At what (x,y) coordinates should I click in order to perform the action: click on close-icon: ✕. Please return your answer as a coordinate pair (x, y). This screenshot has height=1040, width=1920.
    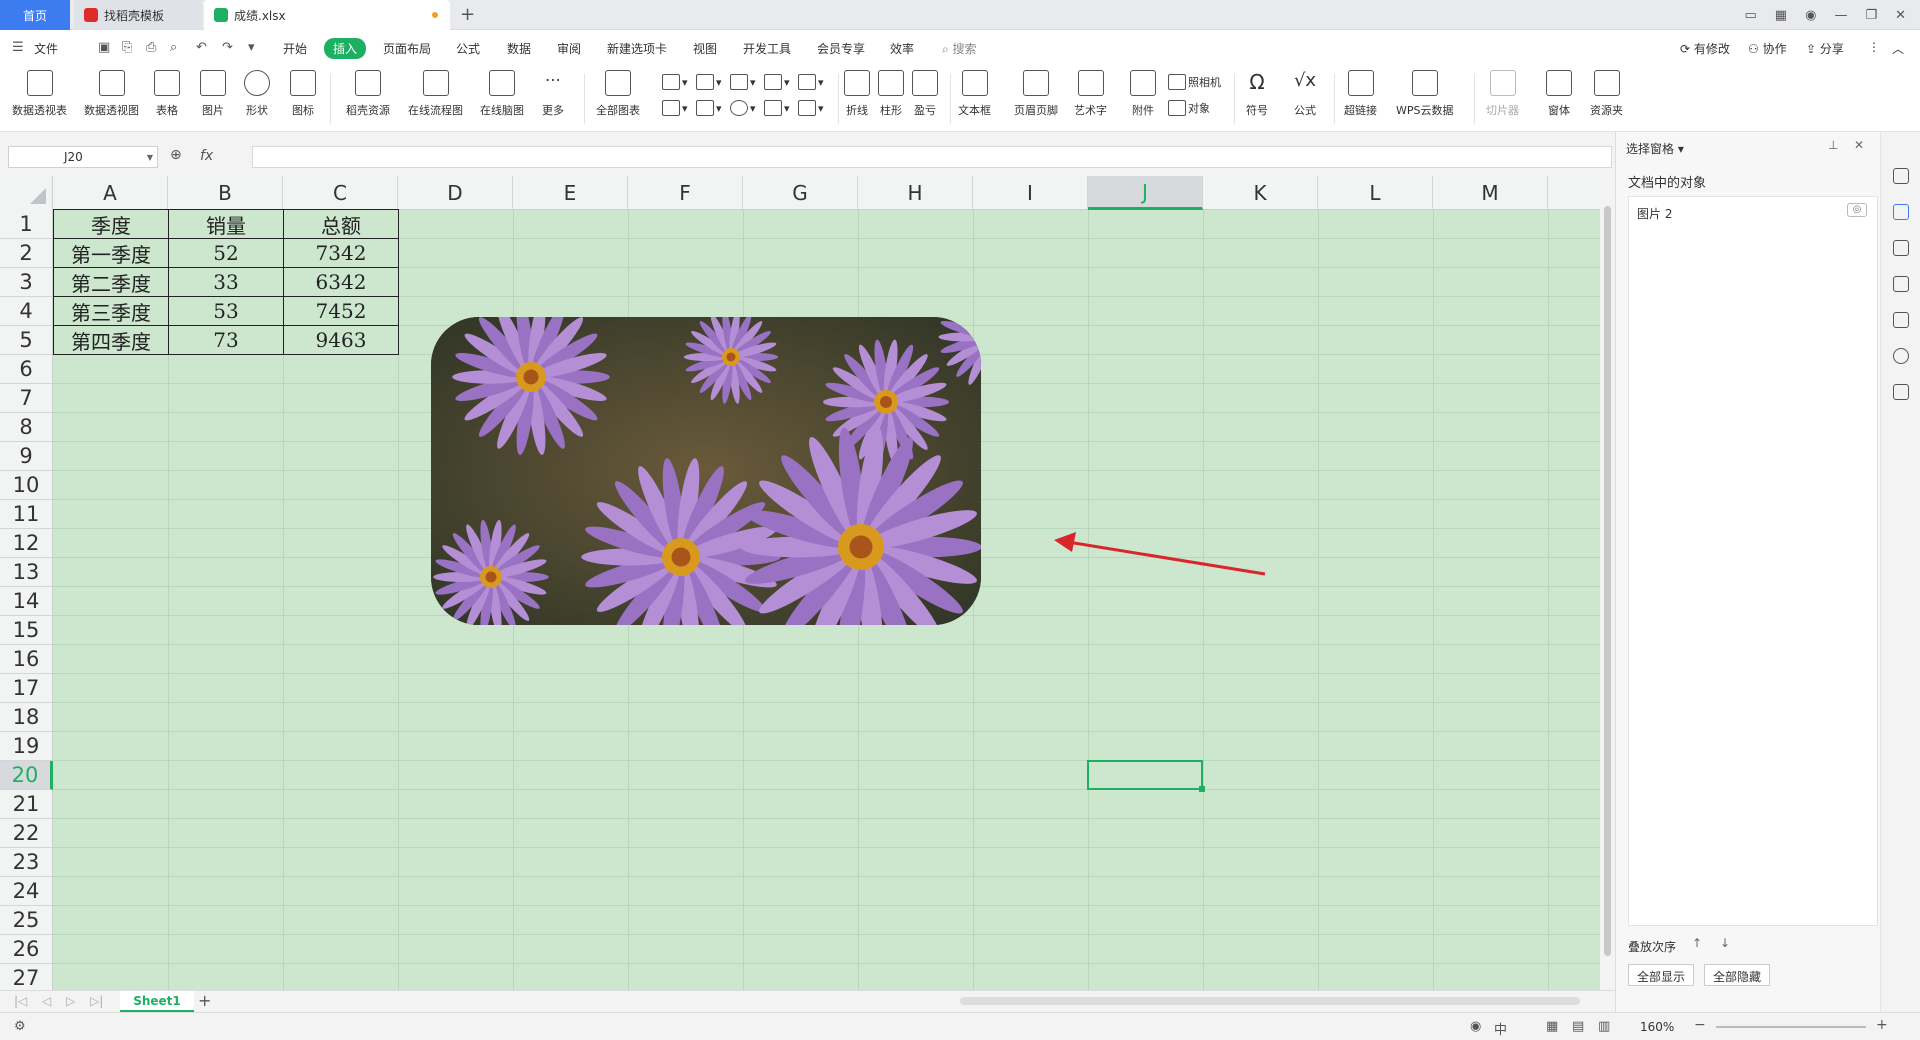
    Looking at the image, I should click on (1900, 15).